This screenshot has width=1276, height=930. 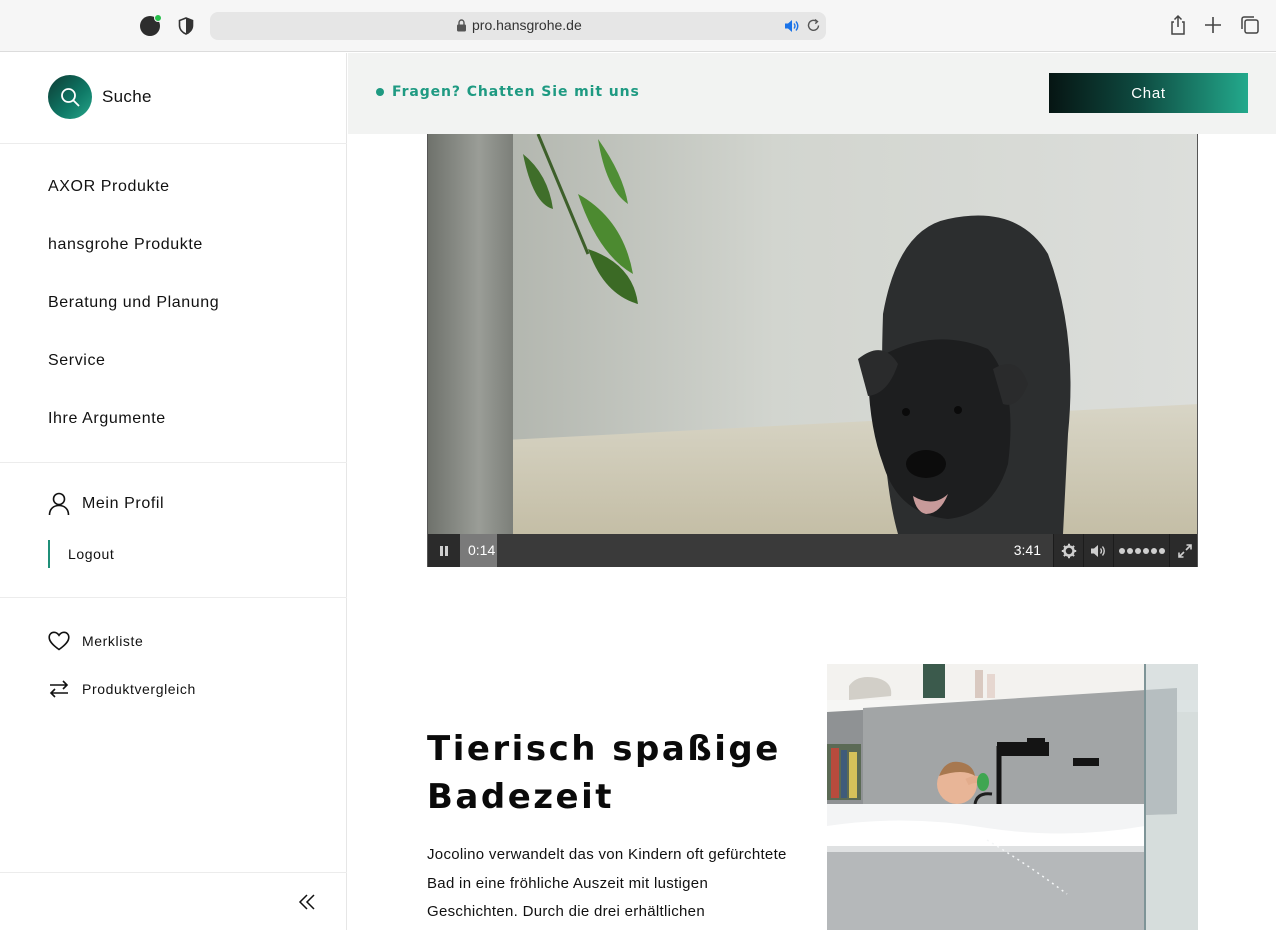 I want to click on online-dot-icon, so click(x=380, y=92).